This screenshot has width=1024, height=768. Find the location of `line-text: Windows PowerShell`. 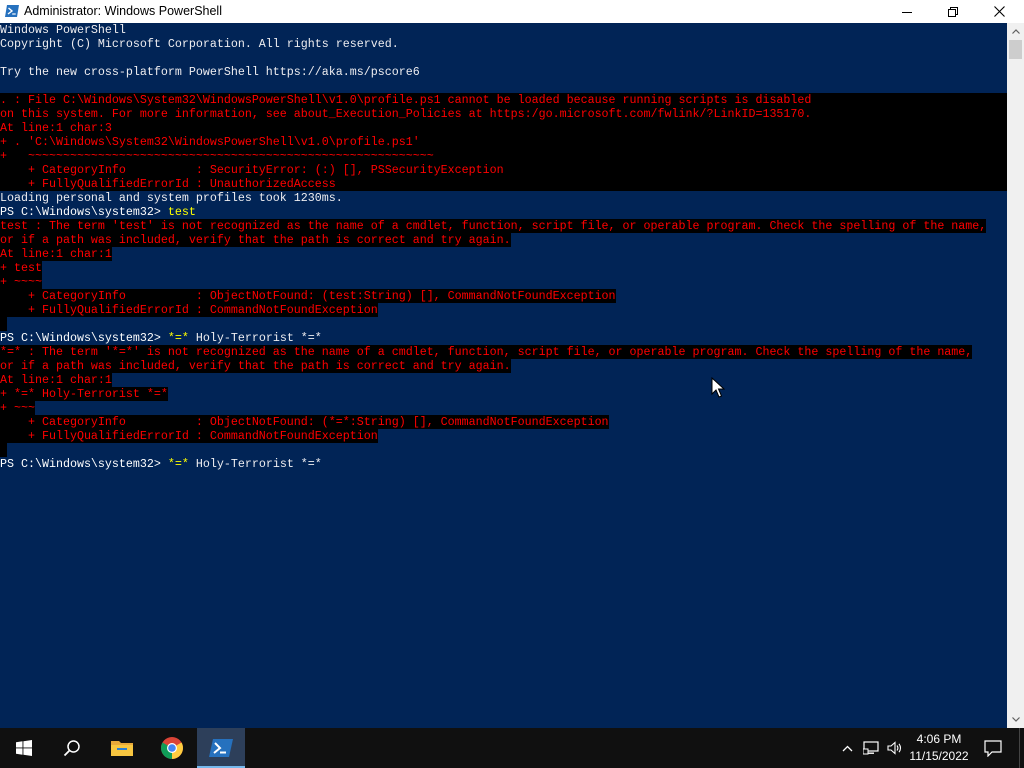

line-text: Windows PowerShell is located at coordinates (63, 30).